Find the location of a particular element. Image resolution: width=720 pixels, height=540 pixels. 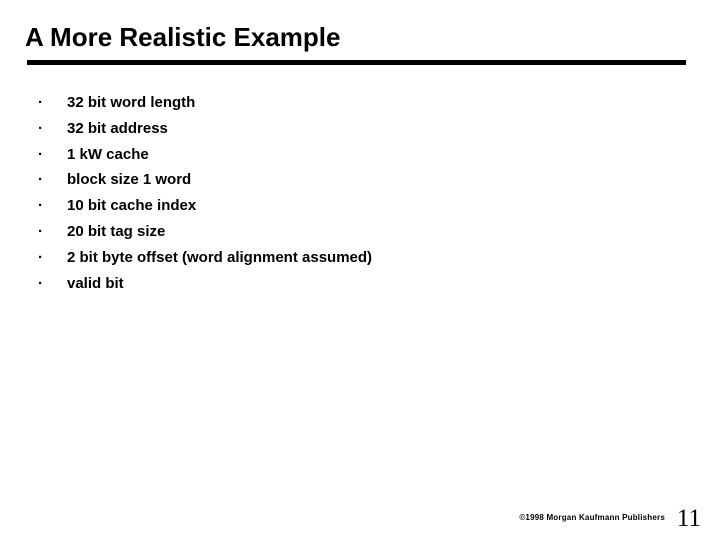

list-item-label: 1 kW cache is located at coordinates (108, 154).